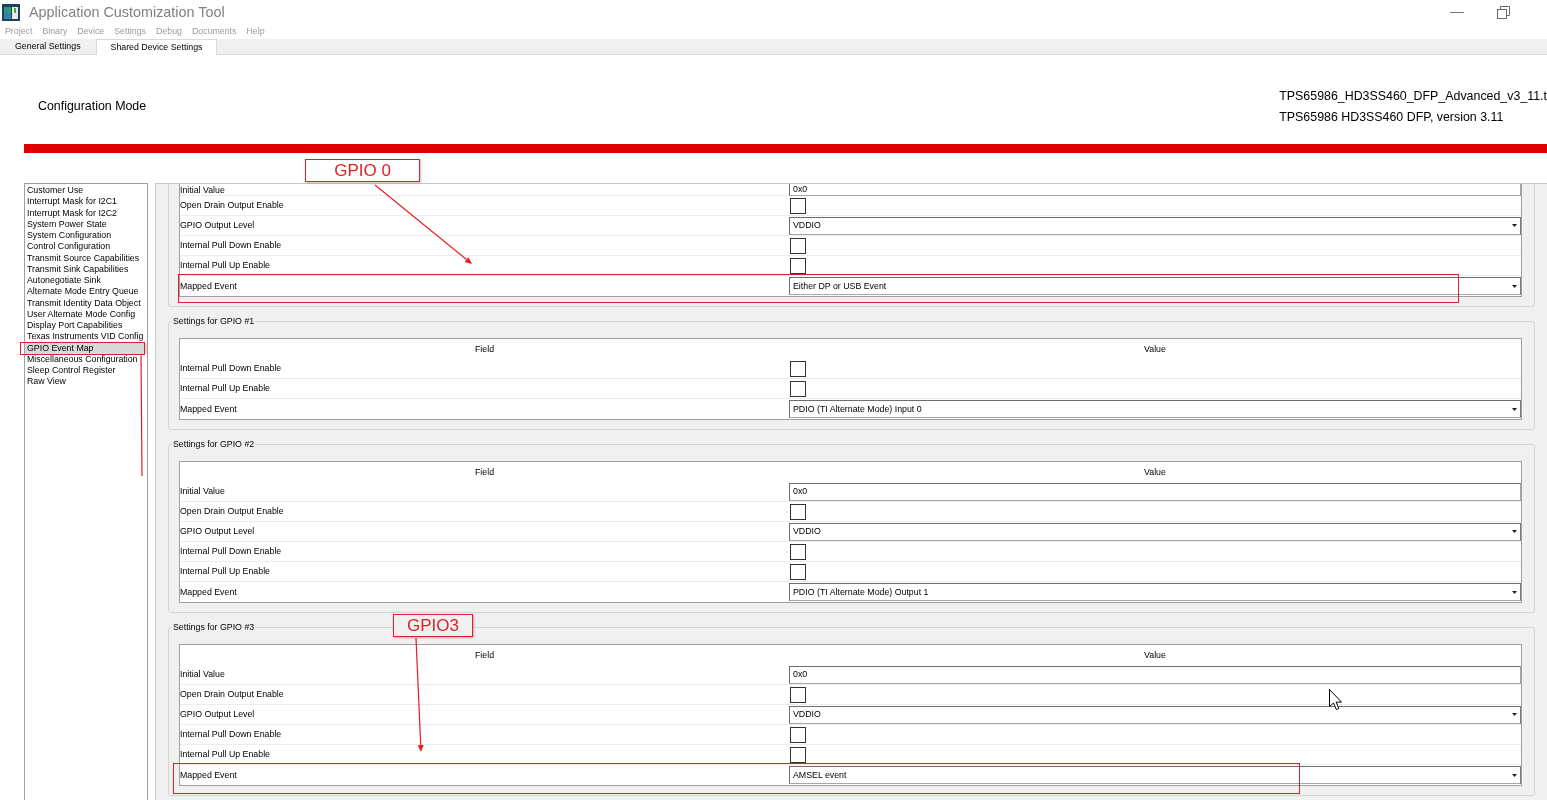 This screenshot has height=800, width=1547. What do you see at coordinates (1413, 96) in the screenshot?
I see `file-name: TPS65986_HD3SS460_DFP_Advanced_v3_11.t` at bounding box center [1413, 96].